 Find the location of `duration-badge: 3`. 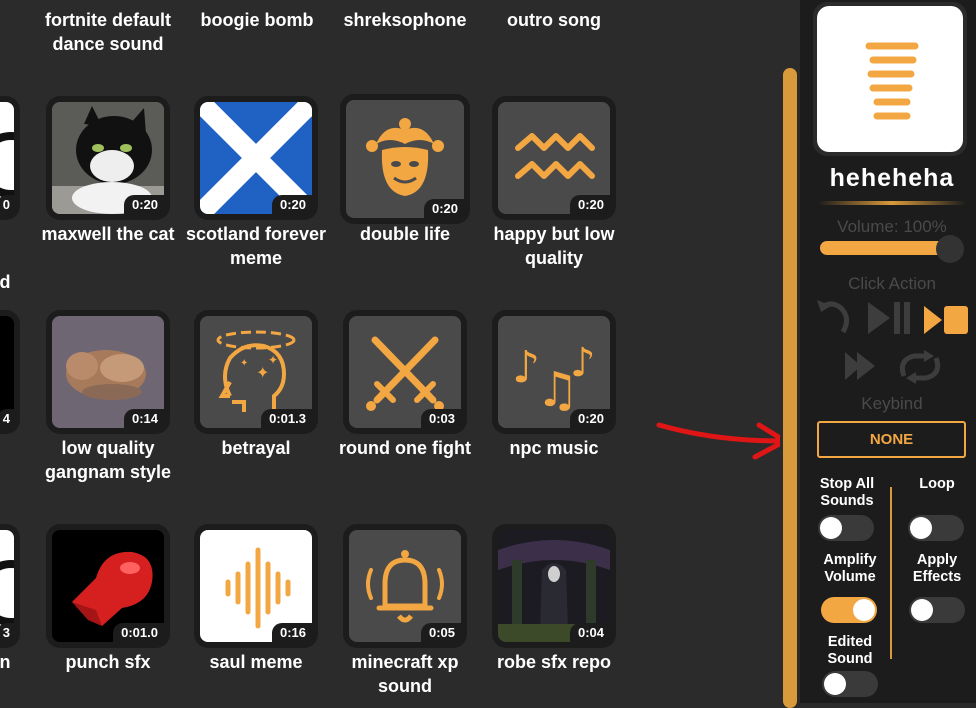

duration-badge: 3 is located at coordinates (7, 632).